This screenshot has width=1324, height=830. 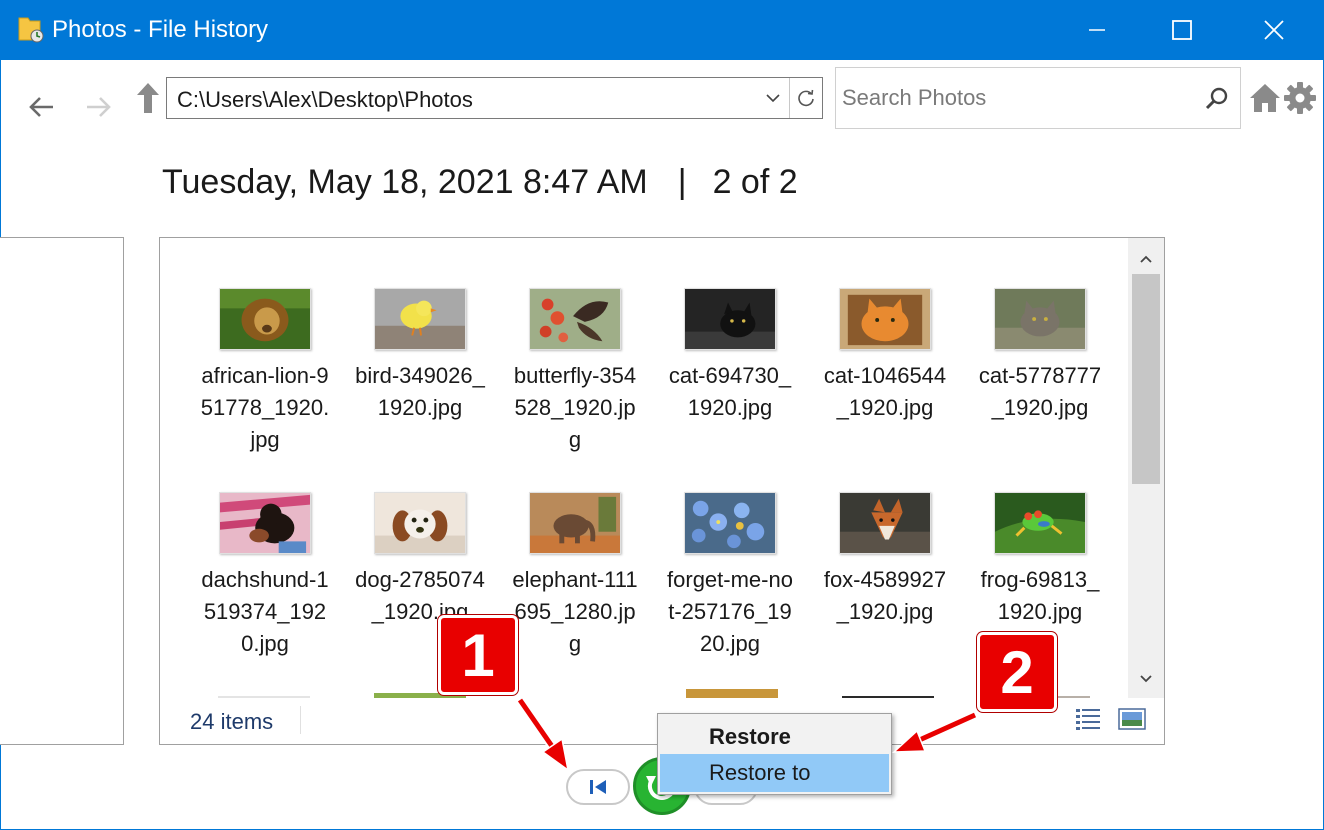 What do you see at coordinates (730, 523) in the screenshot?
I see `flowers-thumbnail` at bounding box center [730, 523].